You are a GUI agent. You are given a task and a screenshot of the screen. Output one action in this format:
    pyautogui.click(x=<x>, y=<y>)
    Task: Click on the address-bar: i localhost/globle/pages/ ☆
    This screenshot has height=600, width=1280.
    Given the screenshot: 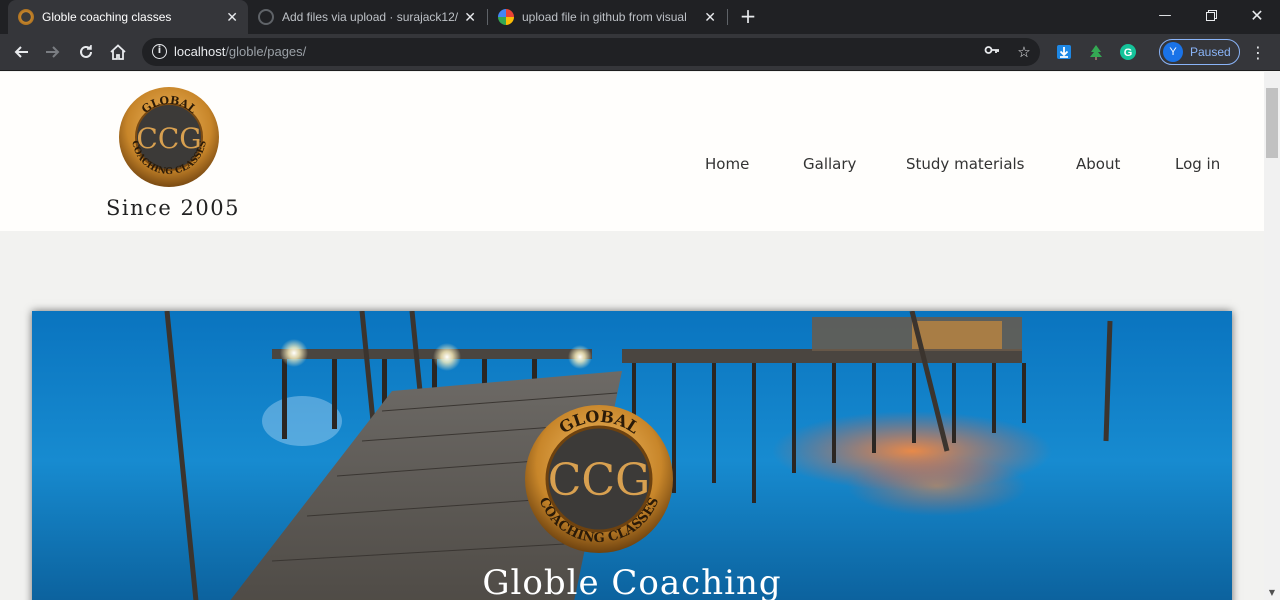 What is the action you would take?
    pyautogui.click(x=591, y=52)
    